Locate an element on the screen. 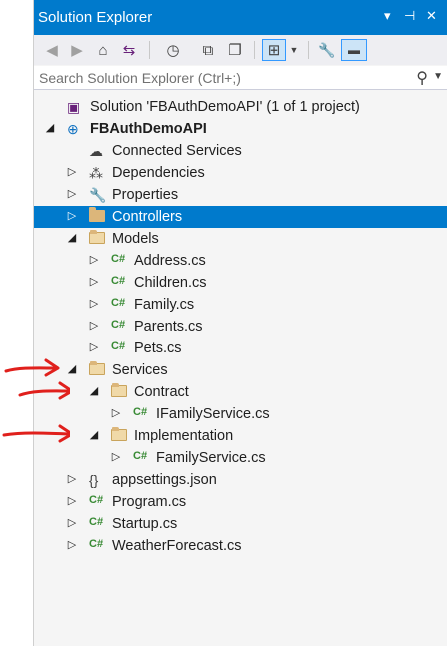 The image size is (447, 646). tree-item-label: Properties is located at coordinates (145, 194).